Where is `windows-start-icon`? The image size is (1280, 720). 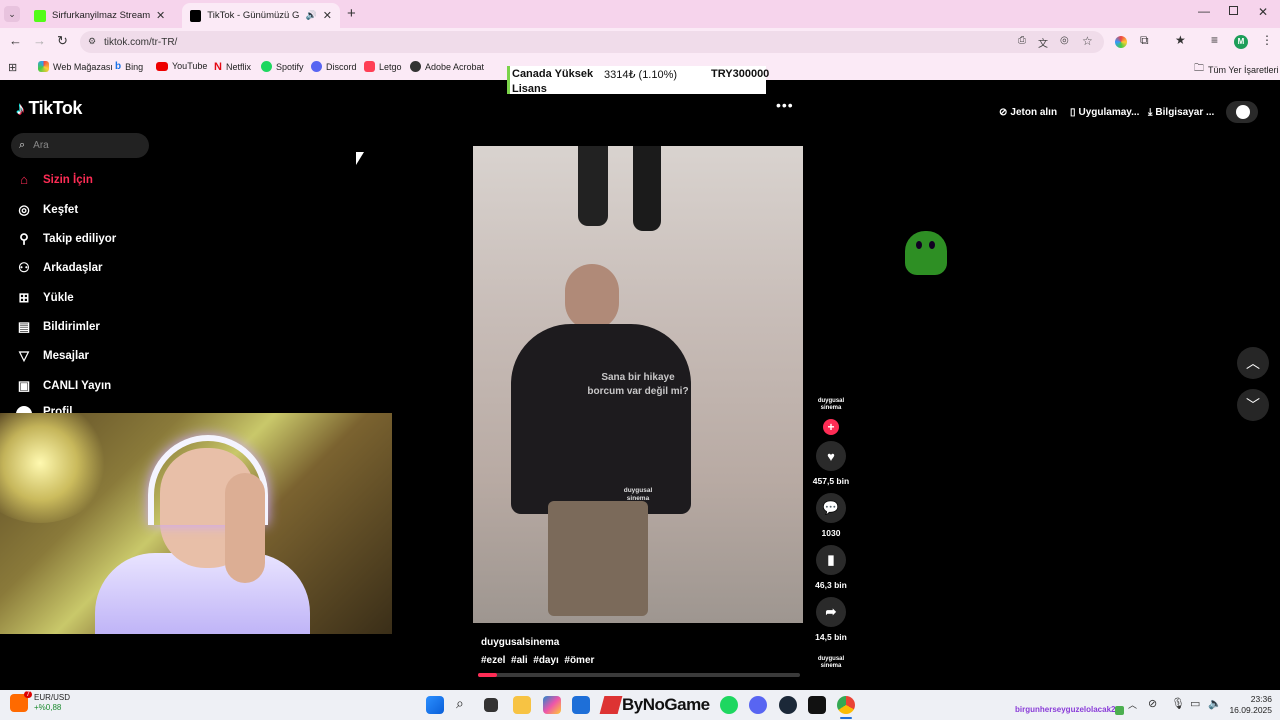 windows-start-icon is located at coordinates (435, 705).